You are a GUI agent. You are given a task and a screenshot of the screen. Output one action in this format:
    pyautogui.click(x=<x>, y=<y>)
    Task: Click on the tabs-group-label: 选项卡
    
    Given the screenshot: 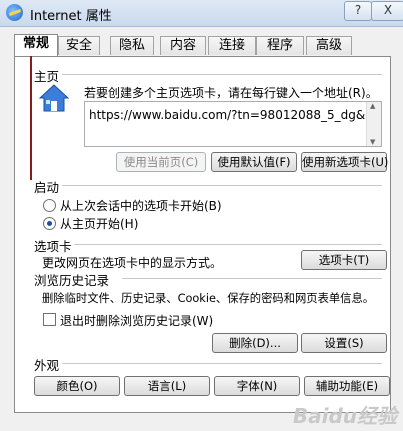 What is the action you would take?
    pyautogui.click(x=53, y=246)
    